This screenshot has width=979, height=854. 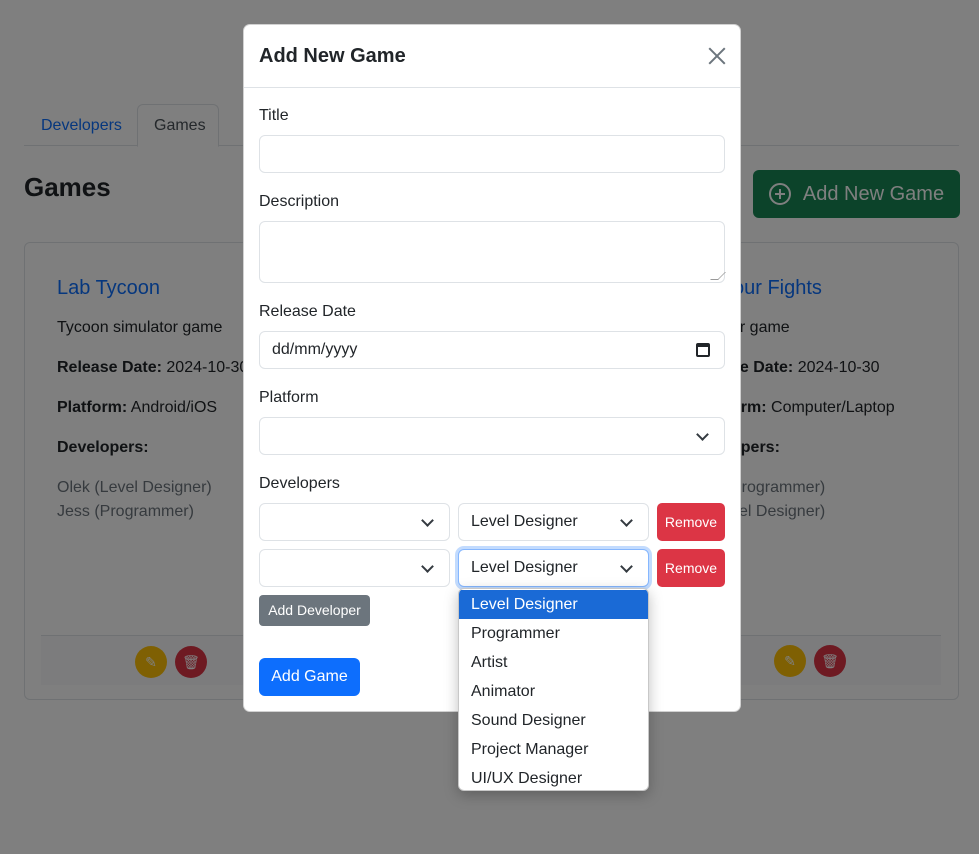 I want to click on resize-handle-icon, so click(x=718, y=276).